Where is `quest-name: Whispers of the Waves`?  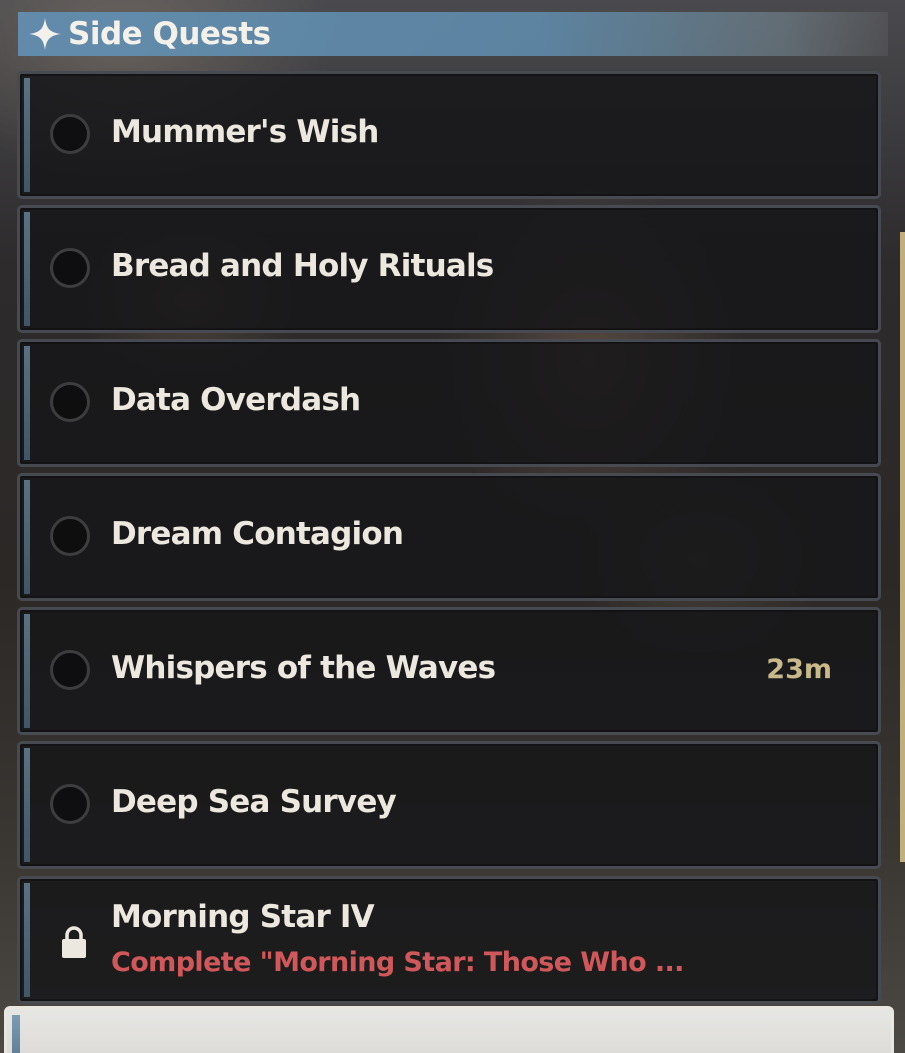
quest-name: Whispers of the Waves is located at coordinates (303, 668).